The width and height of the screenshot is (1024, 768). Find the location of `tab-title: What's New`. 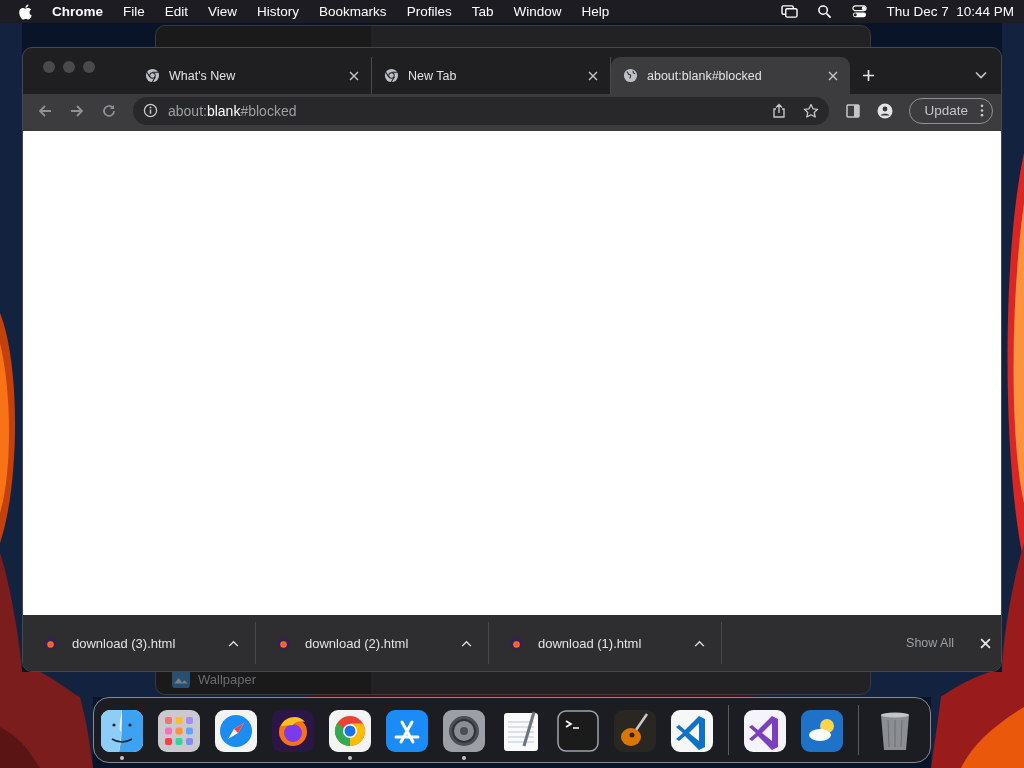

tab-title: What's New is located at coordinates (203, 75).